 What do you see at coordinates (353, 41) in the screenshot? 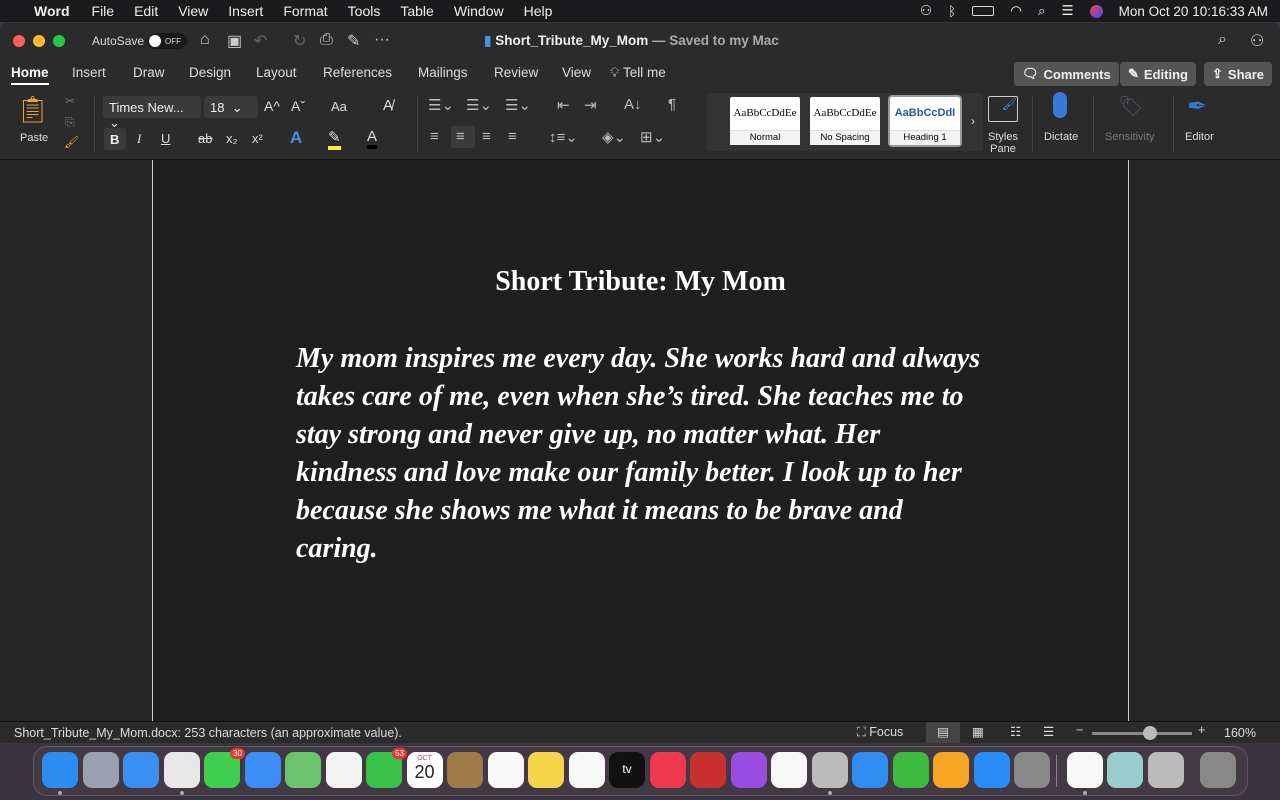
I see `save-as-icon: ✎` at bounding box center [353, 41].